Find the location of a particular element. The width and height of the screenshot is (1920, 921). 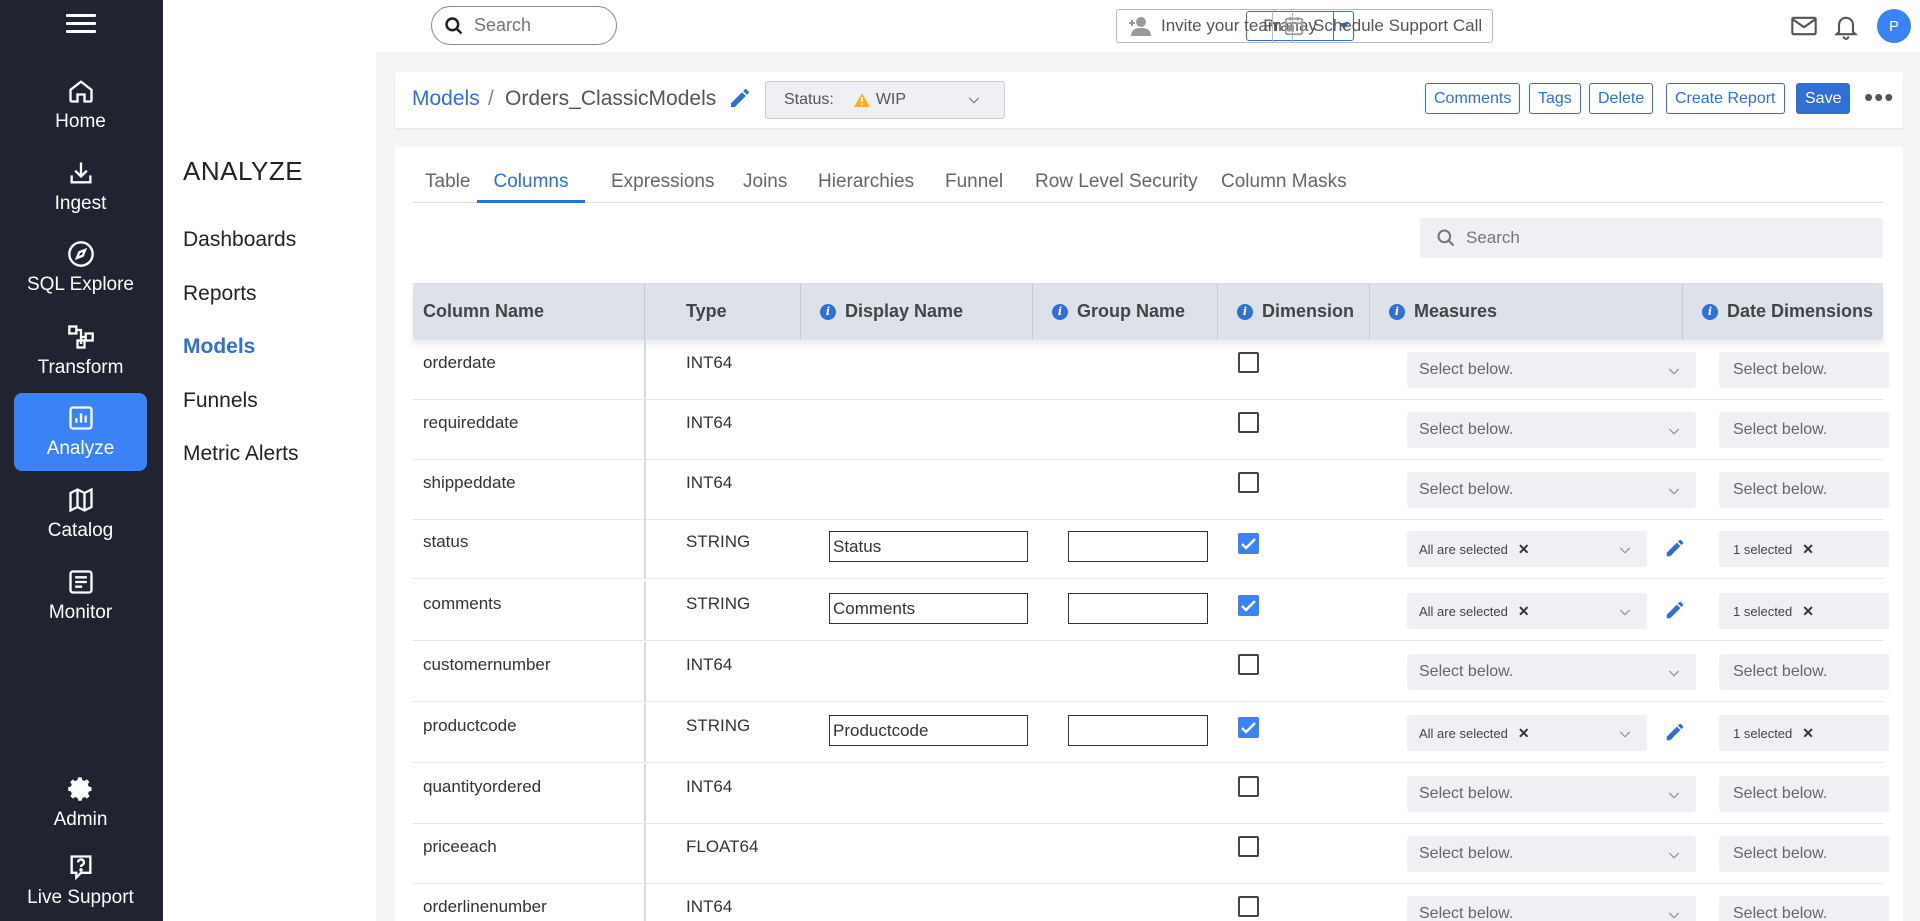

sub-nav-funnels: Funnels is located at coordinates (220, 401).